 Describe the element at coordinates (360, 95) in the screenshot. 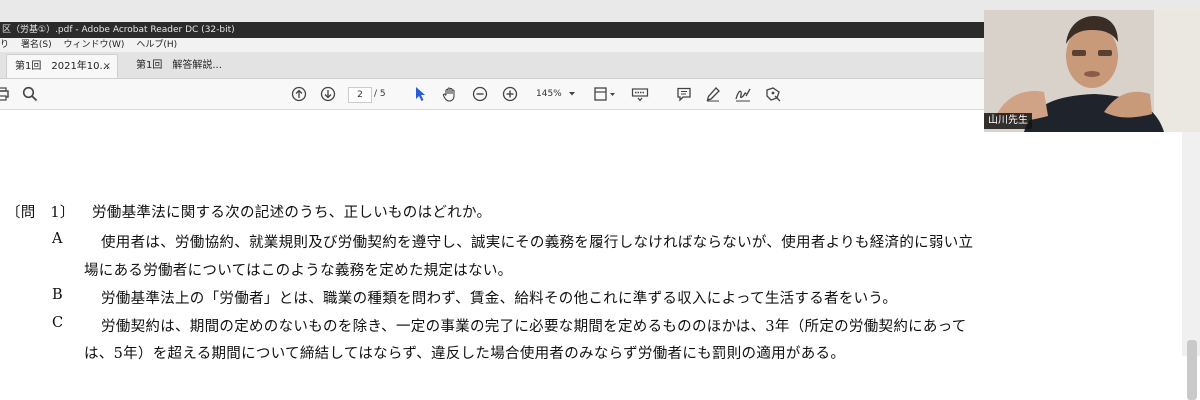

I see `page-number-input: 2` at that location.